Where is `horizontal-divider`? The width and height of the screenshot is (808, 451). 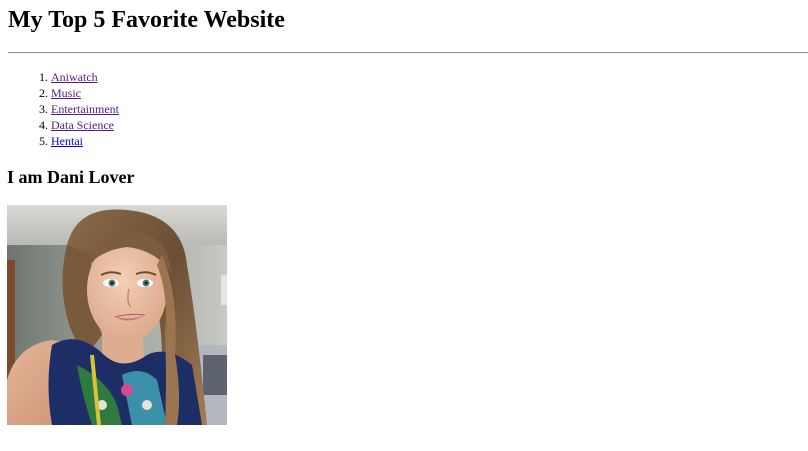
horizontal-divider is located at coordinates (408, 53).